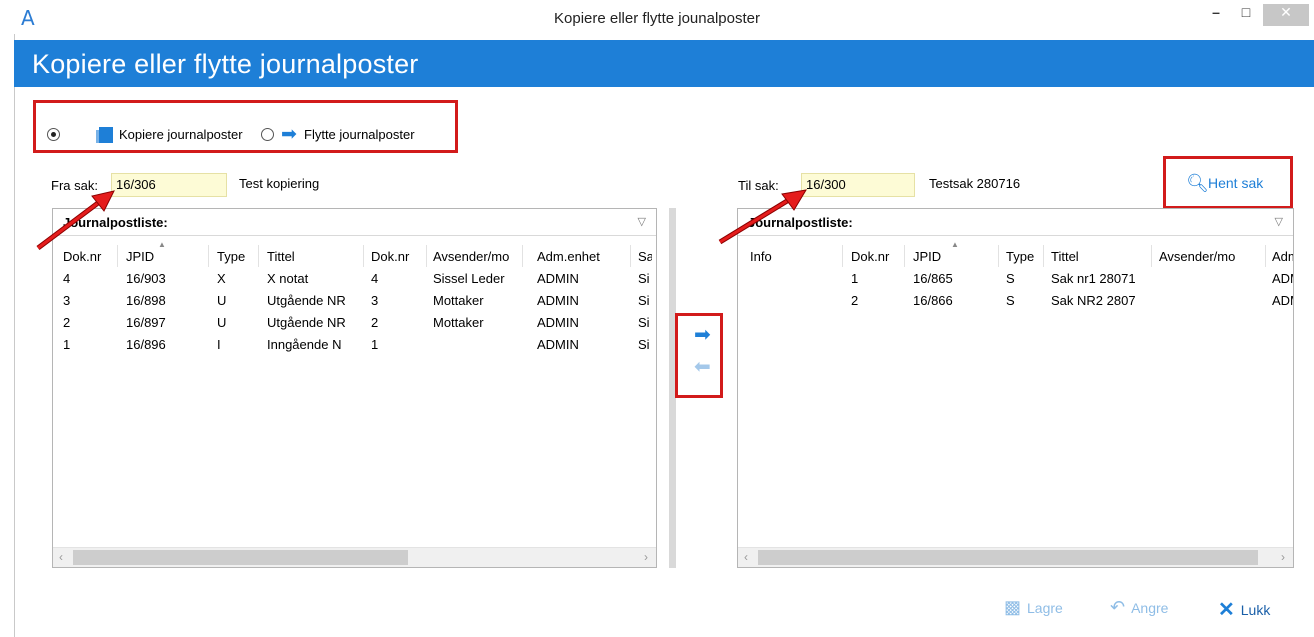  Describe the element at coordinates (1093, 278) in the screenshot. I see `table-cell: Sak nr1 28071` at that location.